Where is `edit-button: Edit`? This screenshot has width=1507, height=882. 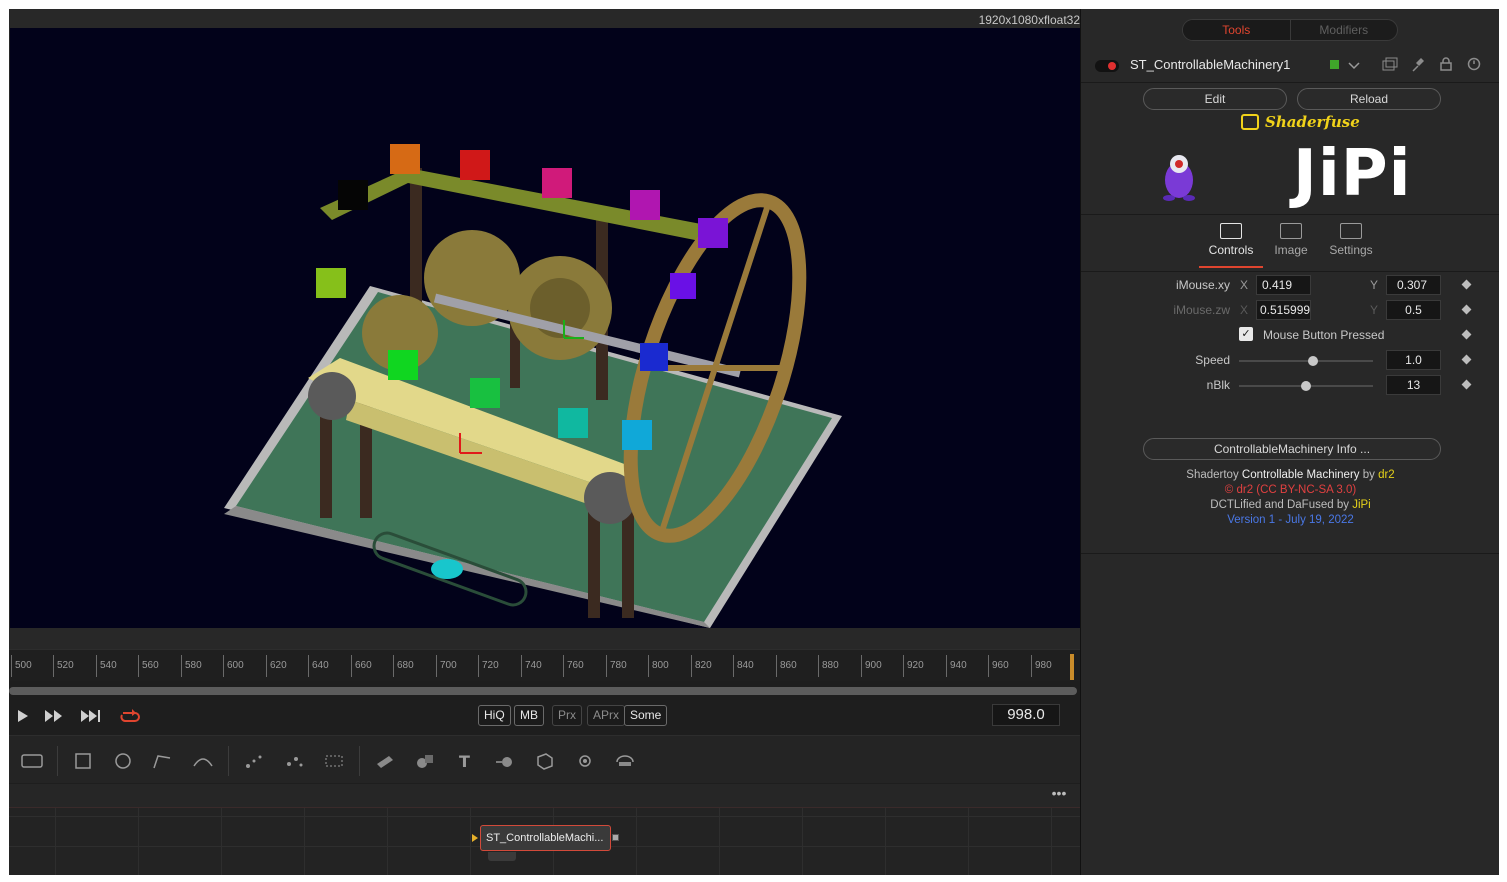 edit-button: Edit is located at coordinates (1215, 99).